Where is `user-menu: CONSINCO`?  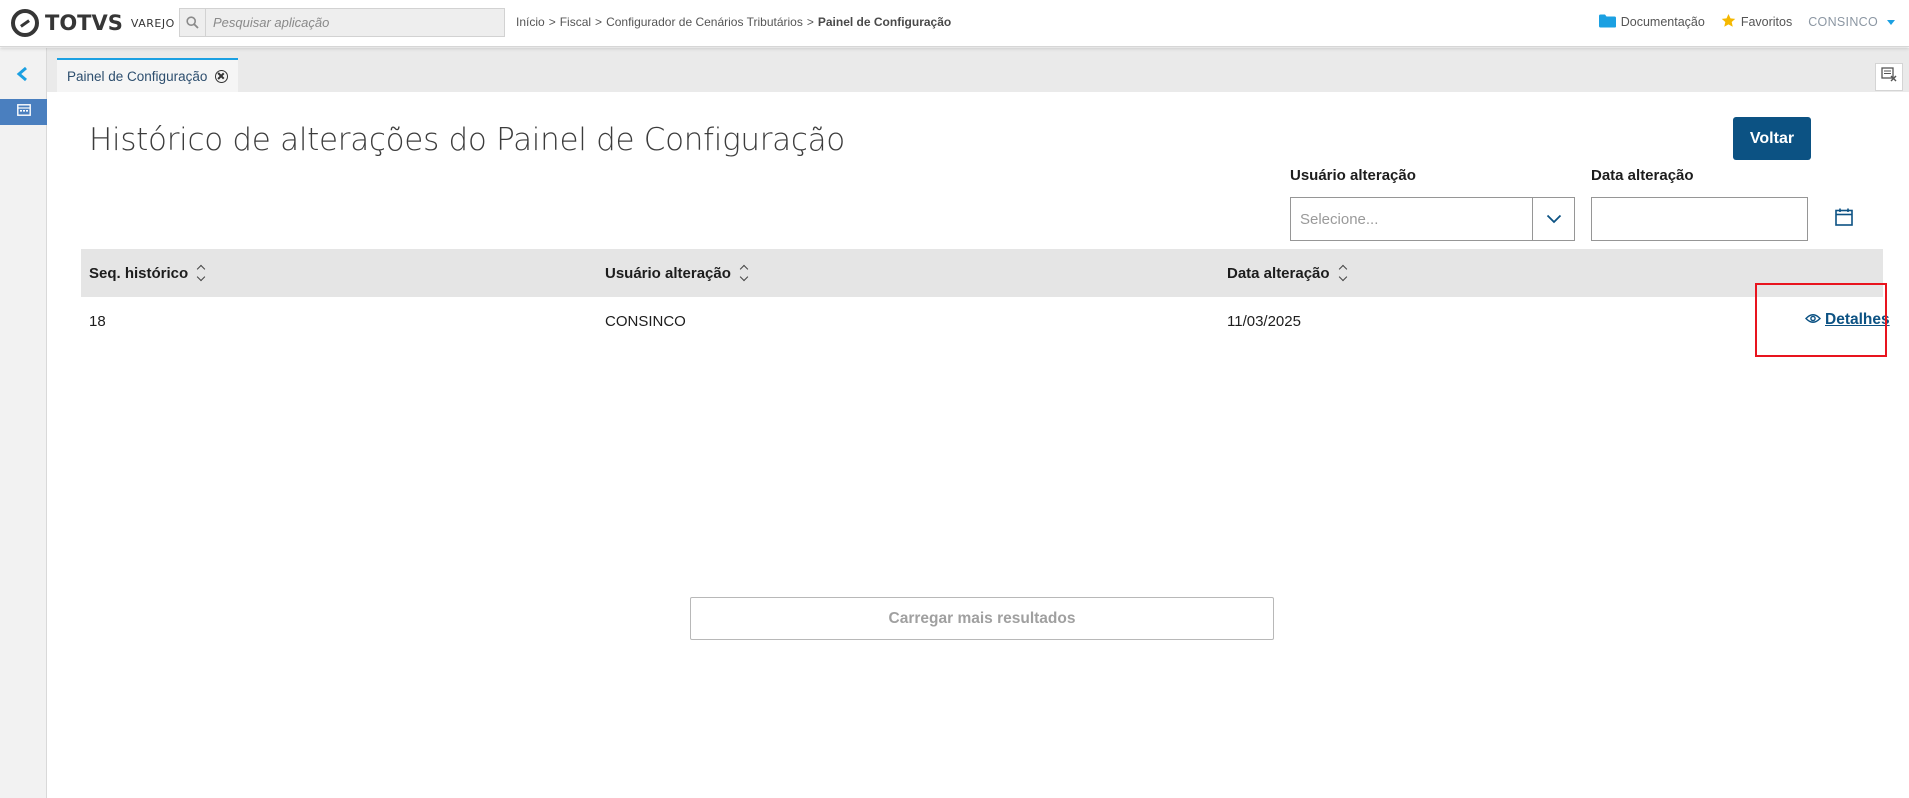 user-menu: CONSINCO is located at coordinates (1851, 22).